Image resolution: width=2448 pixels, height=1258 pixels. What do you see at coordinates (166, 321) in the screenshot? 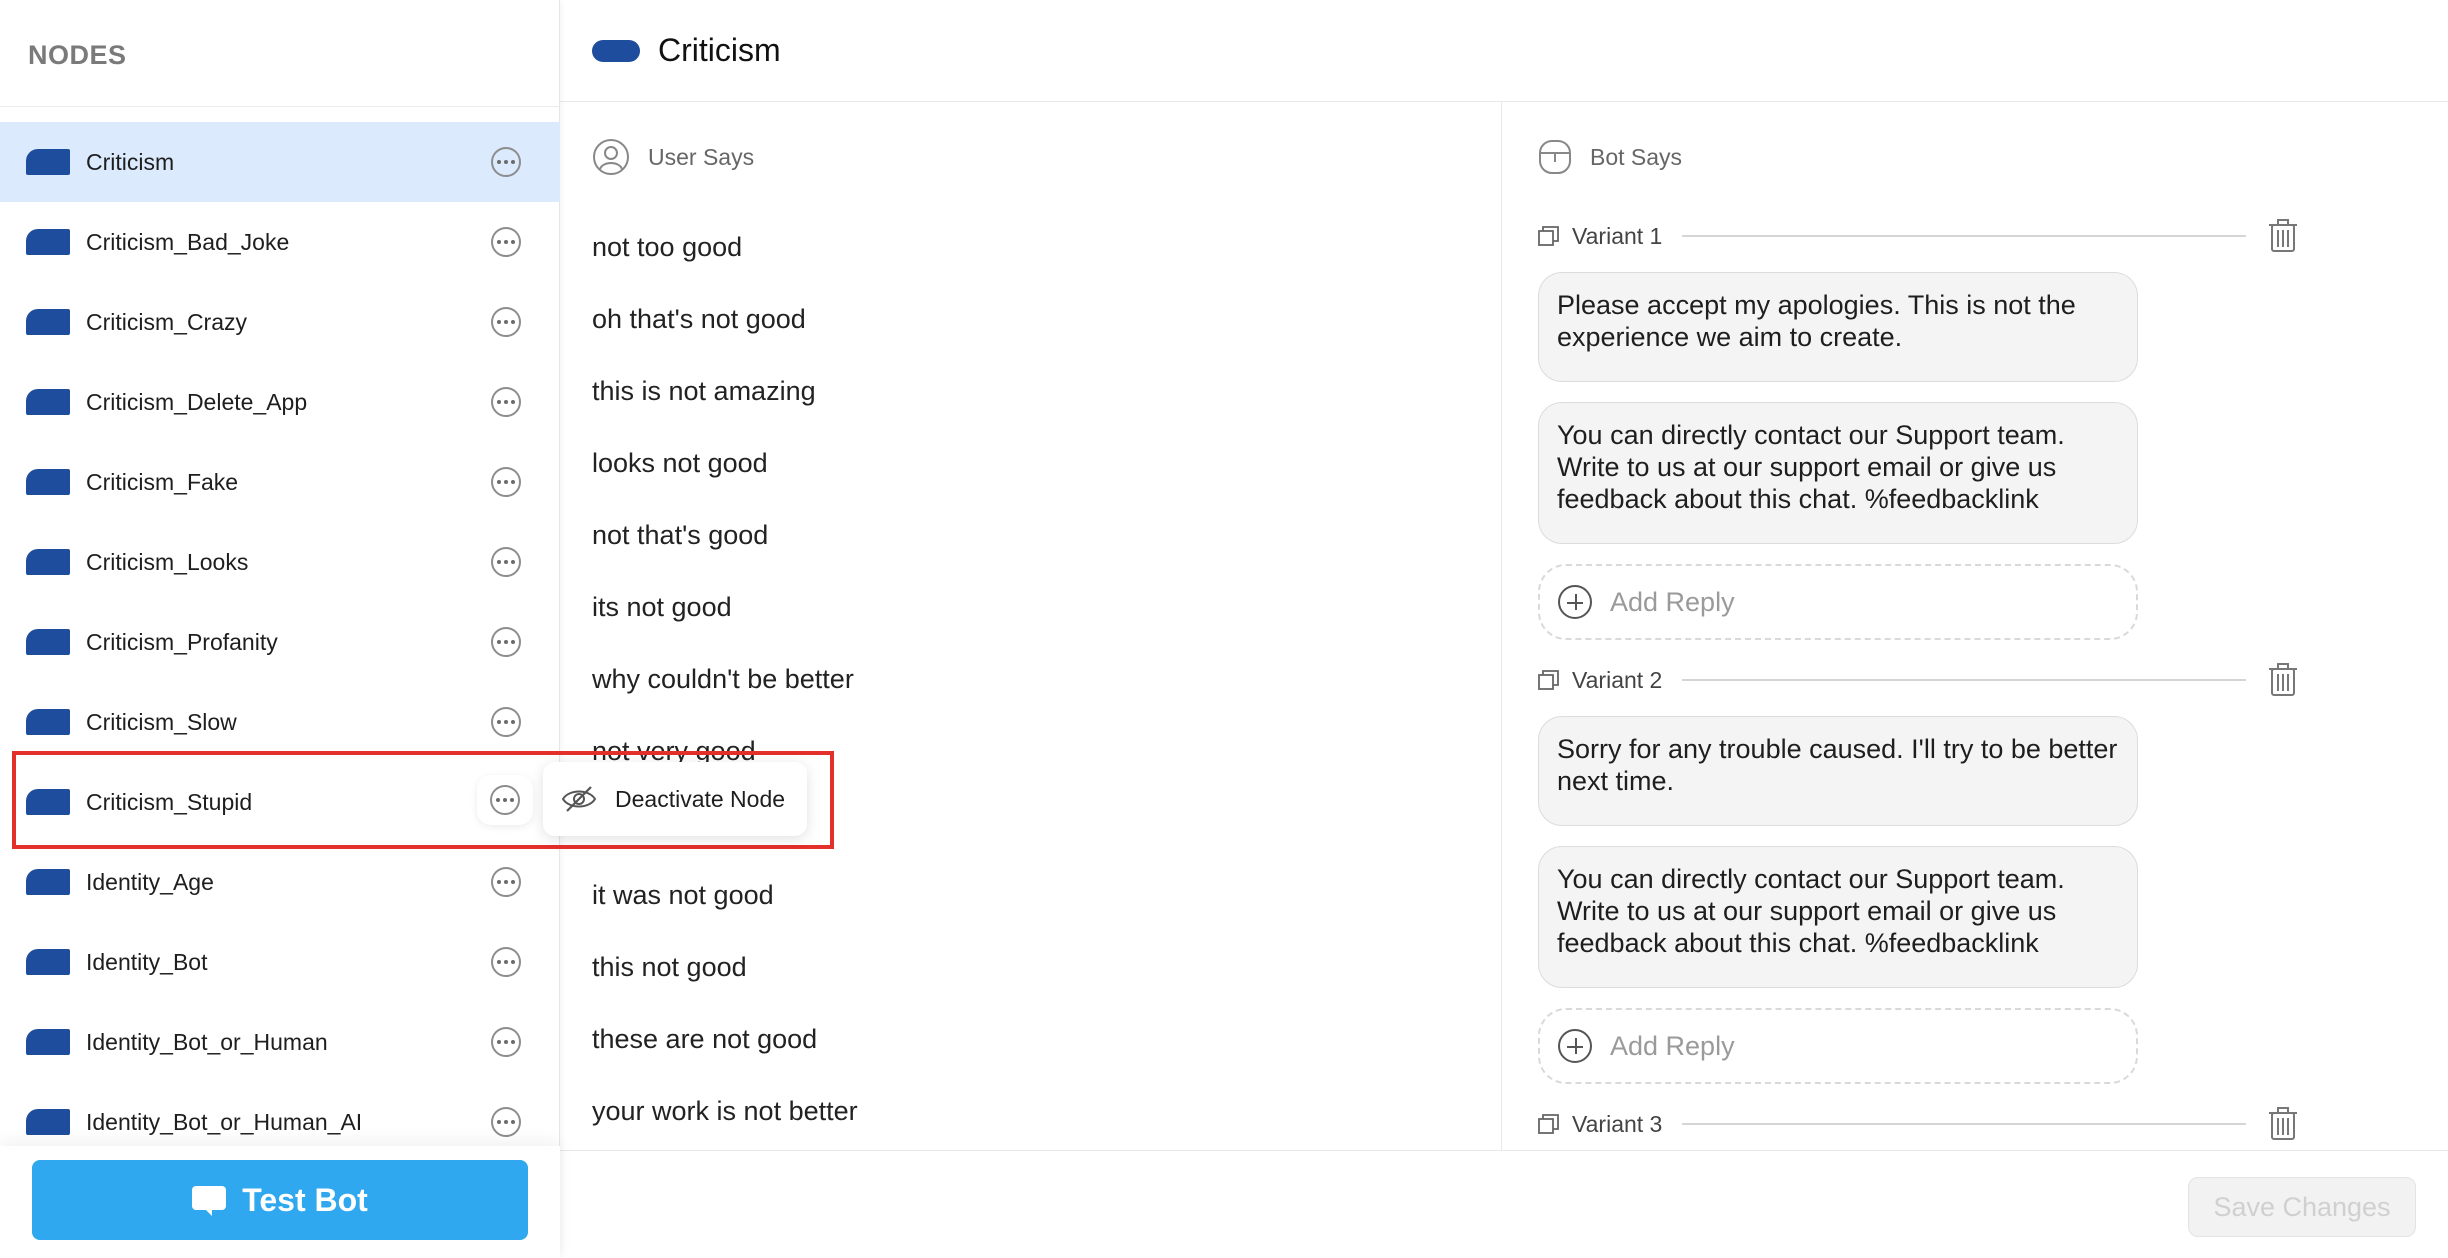
I see `node-label: Criticism_Crazy` at bounding box center [166, 321].